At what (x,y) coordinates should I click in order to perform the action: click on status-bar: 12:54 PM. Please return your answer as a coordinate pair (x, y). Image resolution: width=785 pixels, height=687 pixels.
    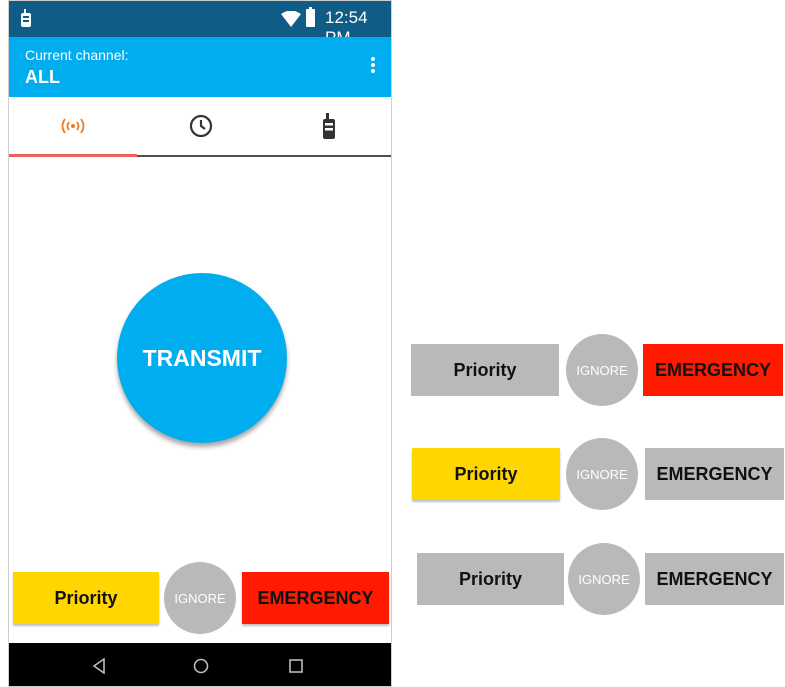
    Looking at the image, I should click on (200, 24).